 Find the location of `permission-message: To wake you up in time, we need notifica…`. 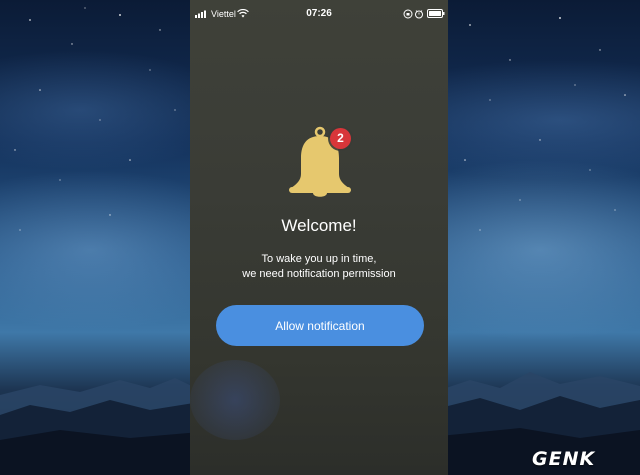

permission-message: To wake you up in time, we need notifica… is located at coordinates (319, 267).